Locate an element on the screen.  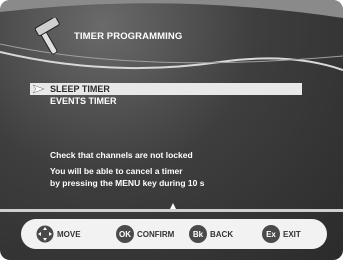
exit-button: Ex EXIT is located at coordinates (281, 234).